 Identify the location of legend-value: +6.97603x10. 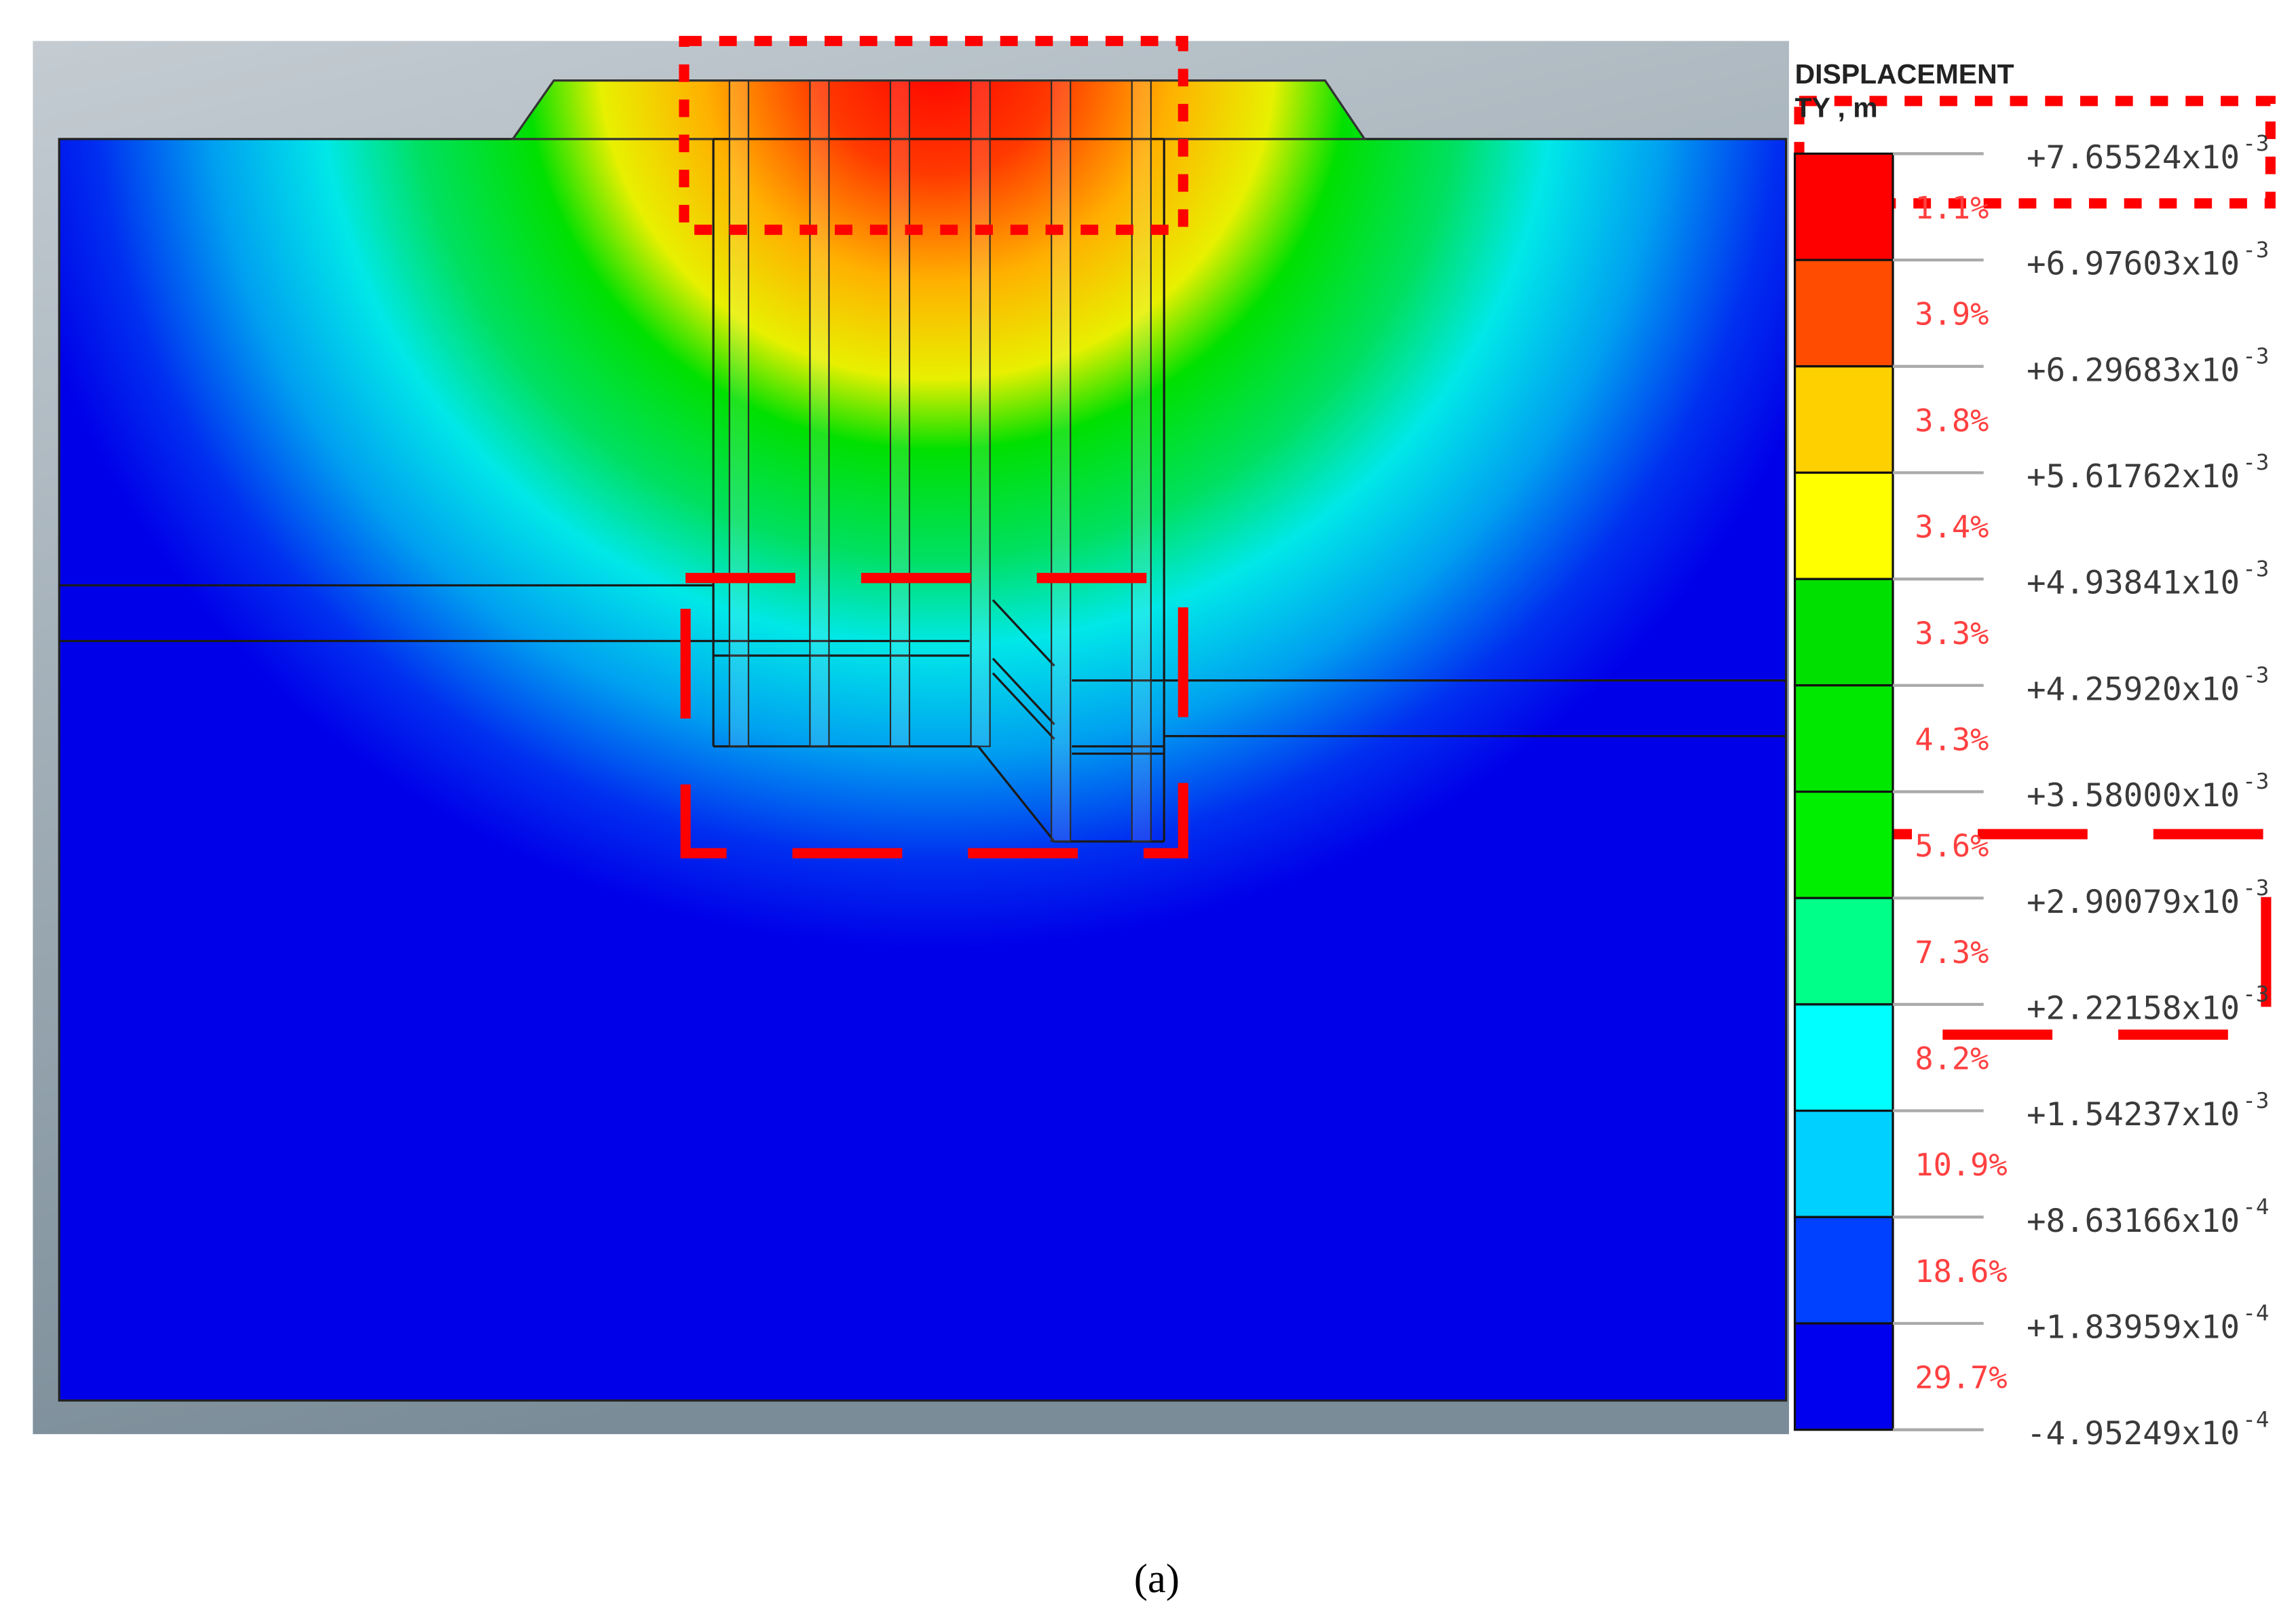
(2133, 264).